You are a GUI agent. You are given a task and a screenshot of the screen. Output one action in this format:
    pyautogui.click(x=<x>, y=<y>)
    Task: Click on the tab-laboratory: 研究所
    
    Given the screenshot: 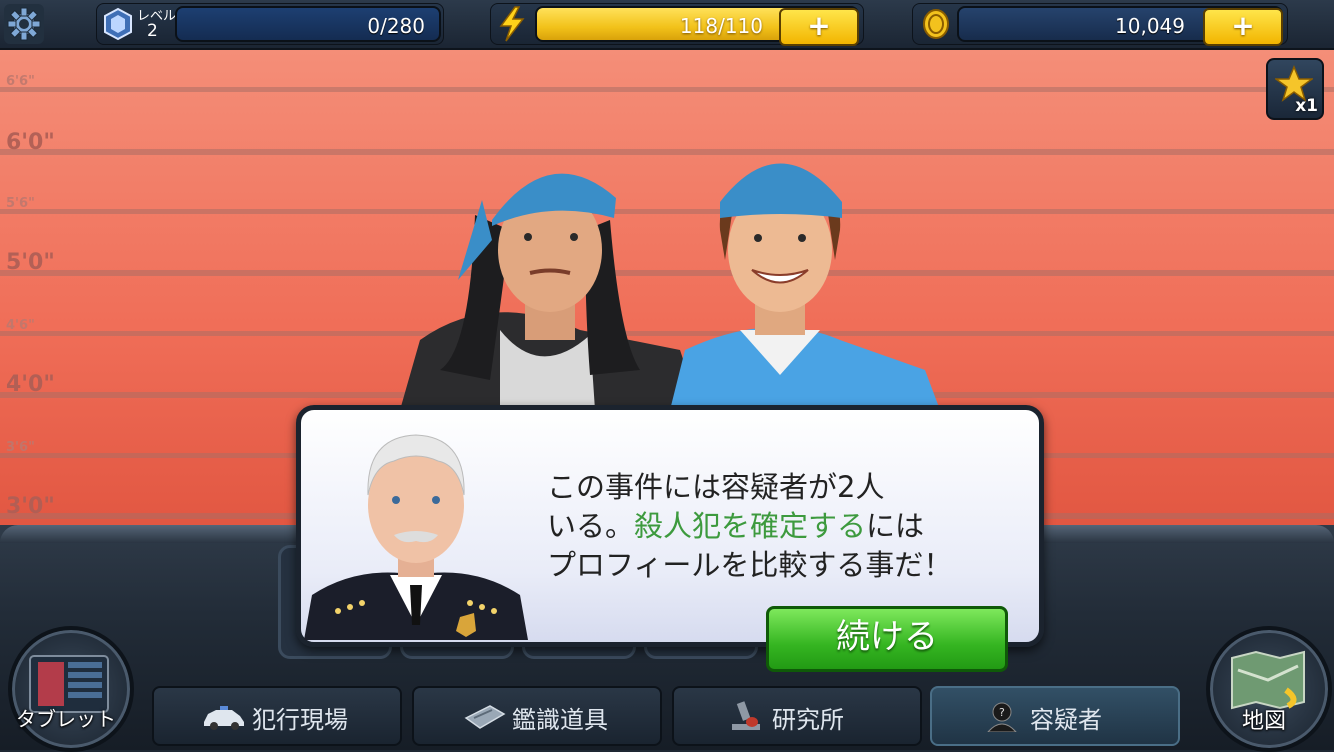 What is the action you would take?
    pyautogui.click(x=797, y=716)
    